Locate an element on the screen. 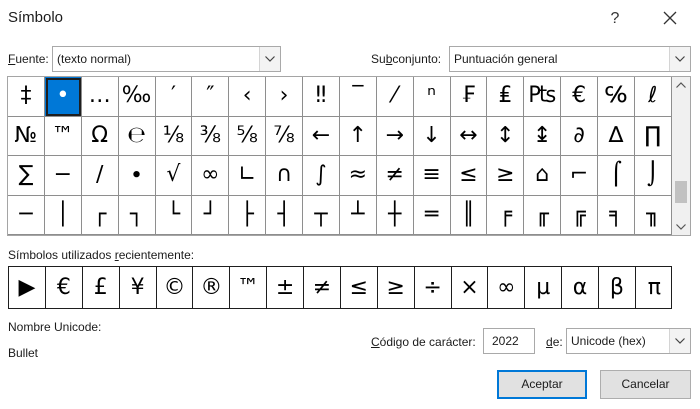  symbol-cell: ═ is located at coordinates (432, 215).